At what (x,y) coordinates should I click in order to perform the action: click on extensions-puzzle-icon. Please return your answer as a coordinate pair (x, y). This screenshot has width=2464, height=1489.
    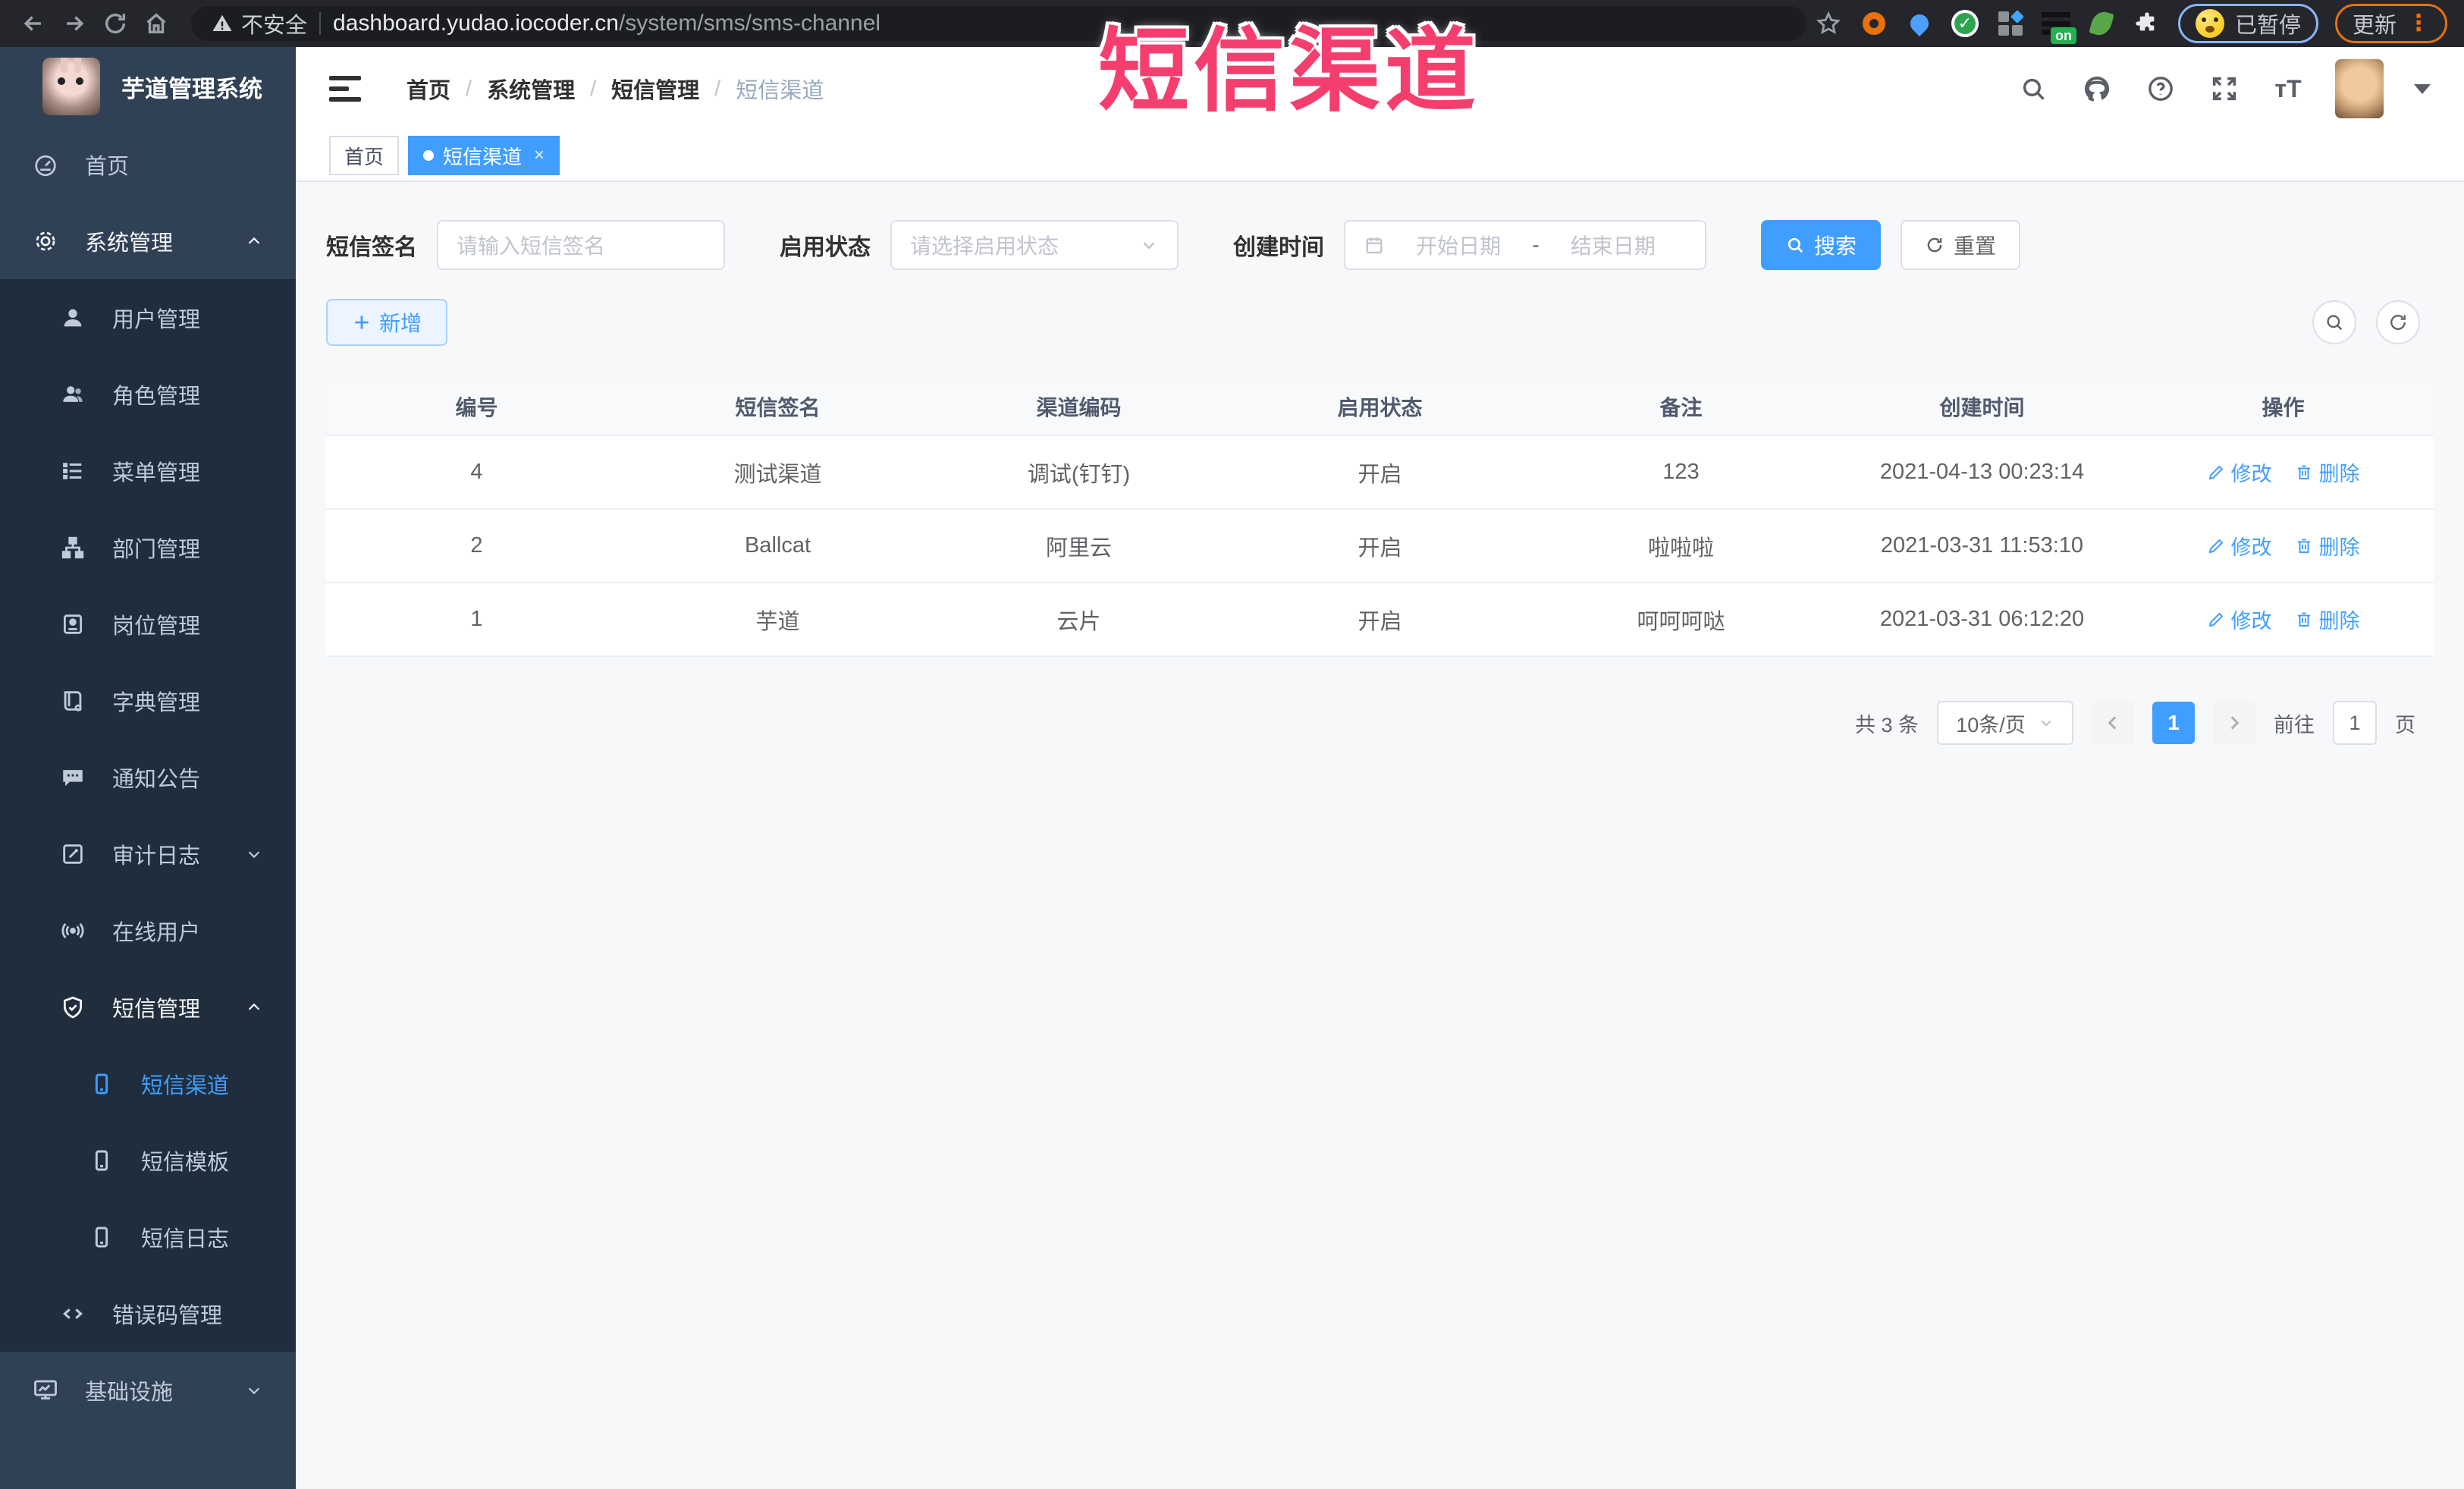
    Looking at the image, I should click on (2147, 23).